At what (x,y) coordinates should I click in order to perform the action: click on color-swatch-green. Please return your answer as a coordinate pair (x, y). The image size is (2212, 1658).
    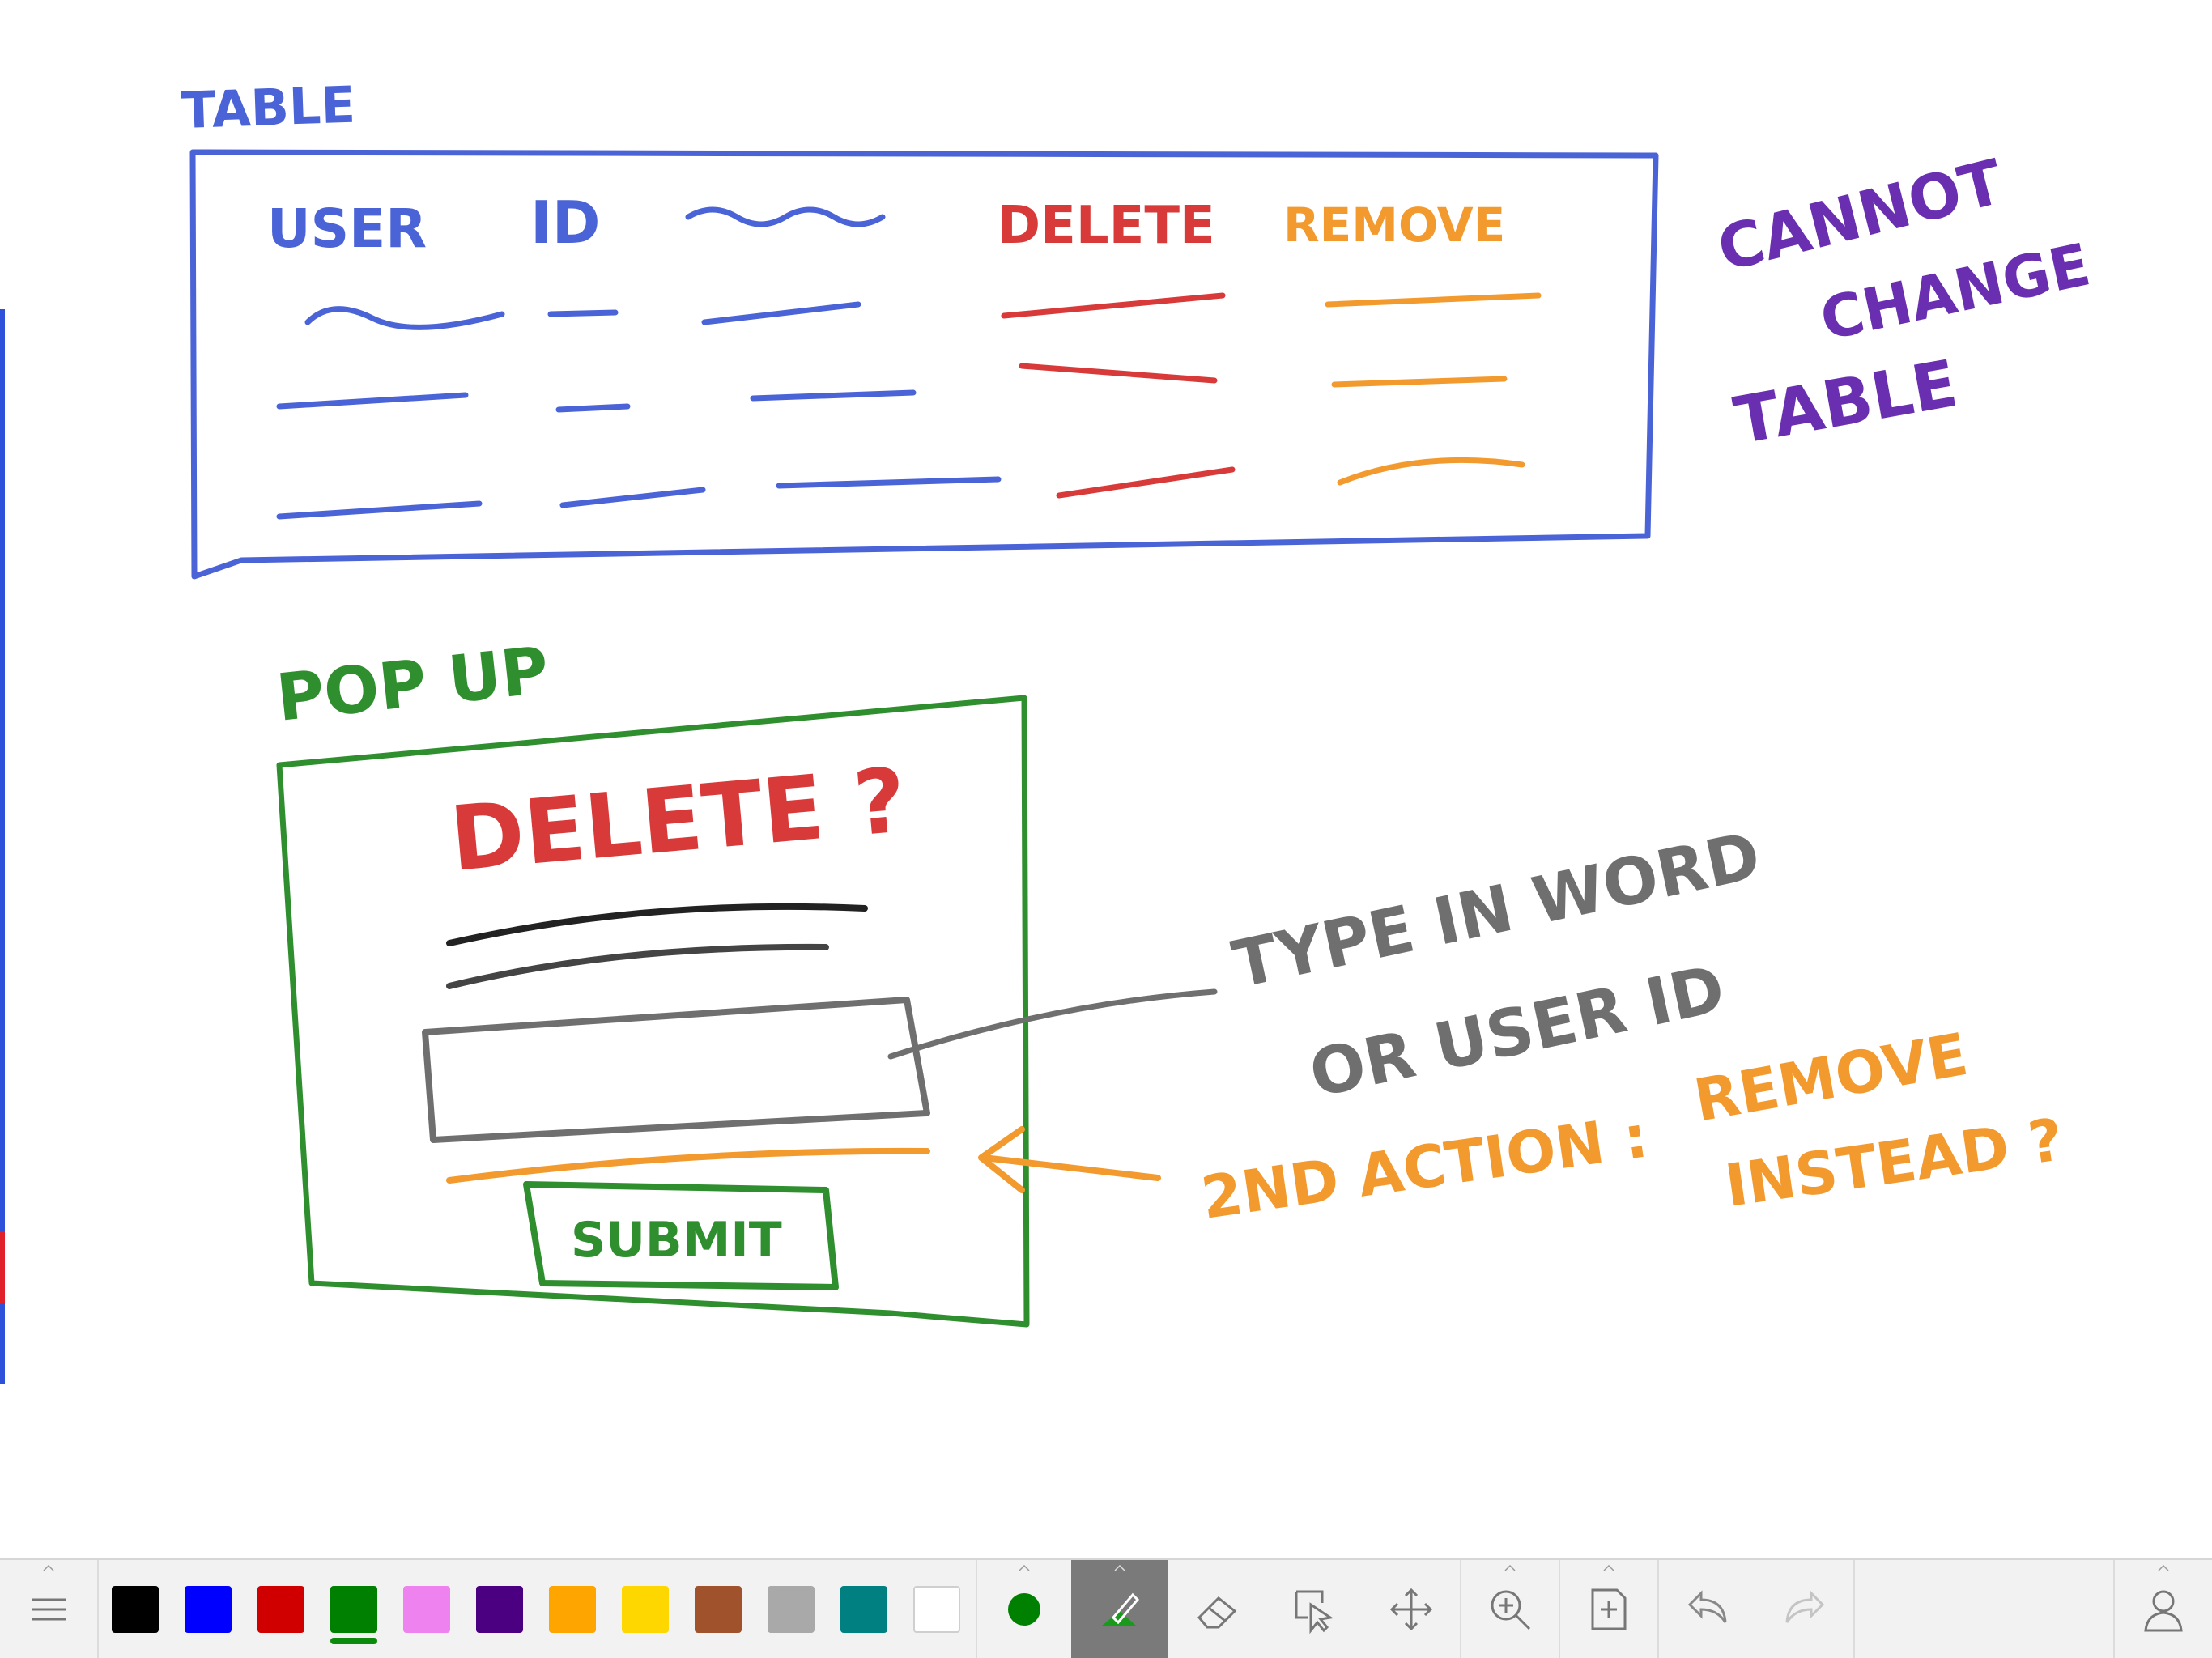
    Looking at the image, I should click on (354, 1615).